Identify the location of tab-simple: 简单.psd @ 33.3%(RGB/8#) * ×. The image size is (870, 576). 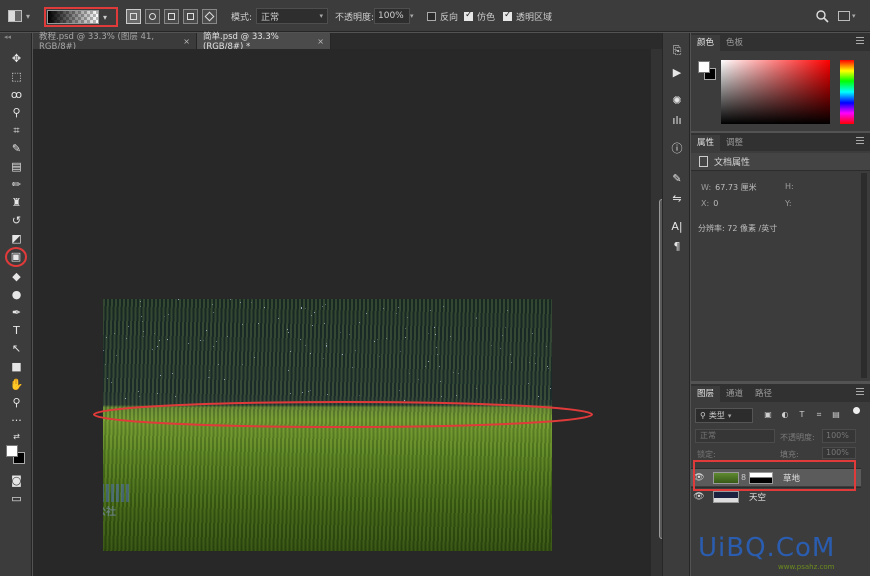
(264, 42).